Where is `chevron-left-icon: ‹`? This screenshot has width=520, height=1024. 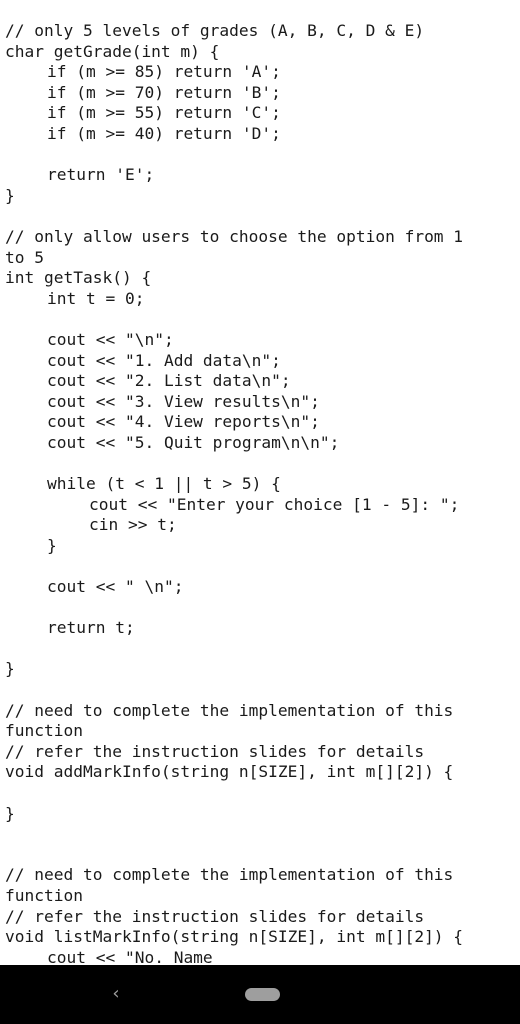
chevron-left-icon: ‹ is located at coordinates (116, 993).